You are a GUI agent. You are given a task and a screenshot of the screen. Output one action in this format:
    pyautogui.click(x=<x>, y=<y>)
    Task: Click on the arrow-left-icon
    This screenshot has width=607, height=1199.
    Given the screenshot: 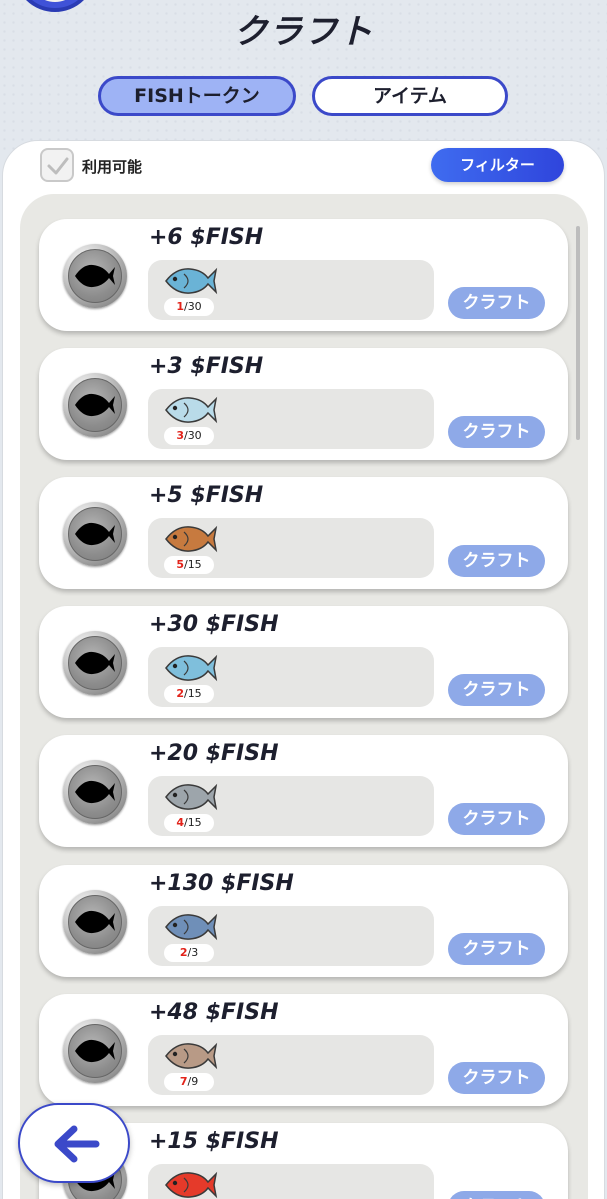 What is the action you would take?
    pyautogui.click(x=77, y=1144)
    